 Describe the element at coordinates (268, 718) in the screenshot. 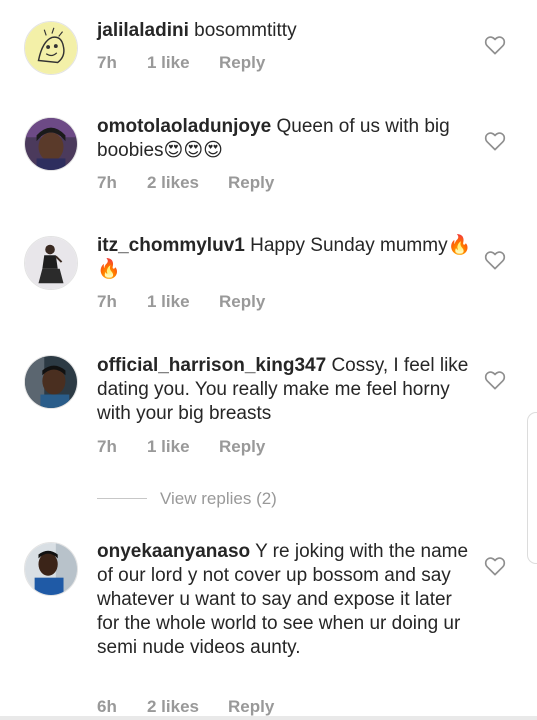

I see `bottom-edge` at that location.